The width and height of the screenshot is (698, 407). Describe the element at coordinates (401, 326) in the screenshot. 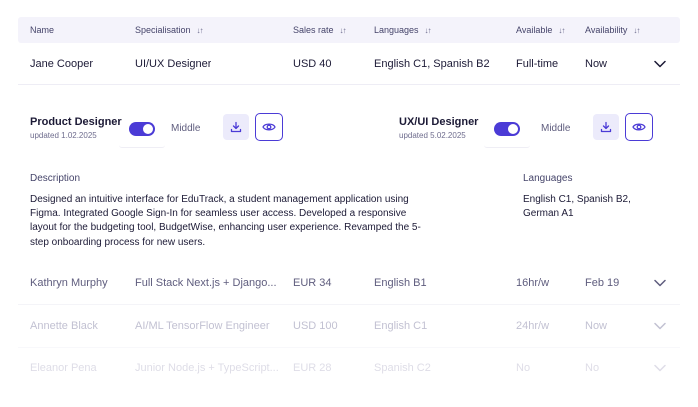

I see `cell-languages: English C1` at that location.